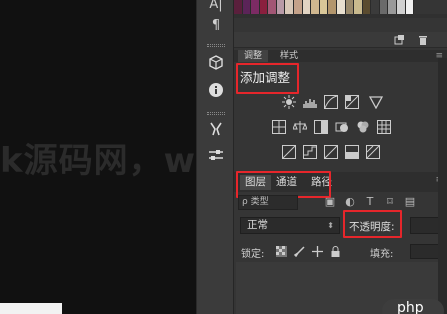  I want to click on curves-icon, so click(331, 102).